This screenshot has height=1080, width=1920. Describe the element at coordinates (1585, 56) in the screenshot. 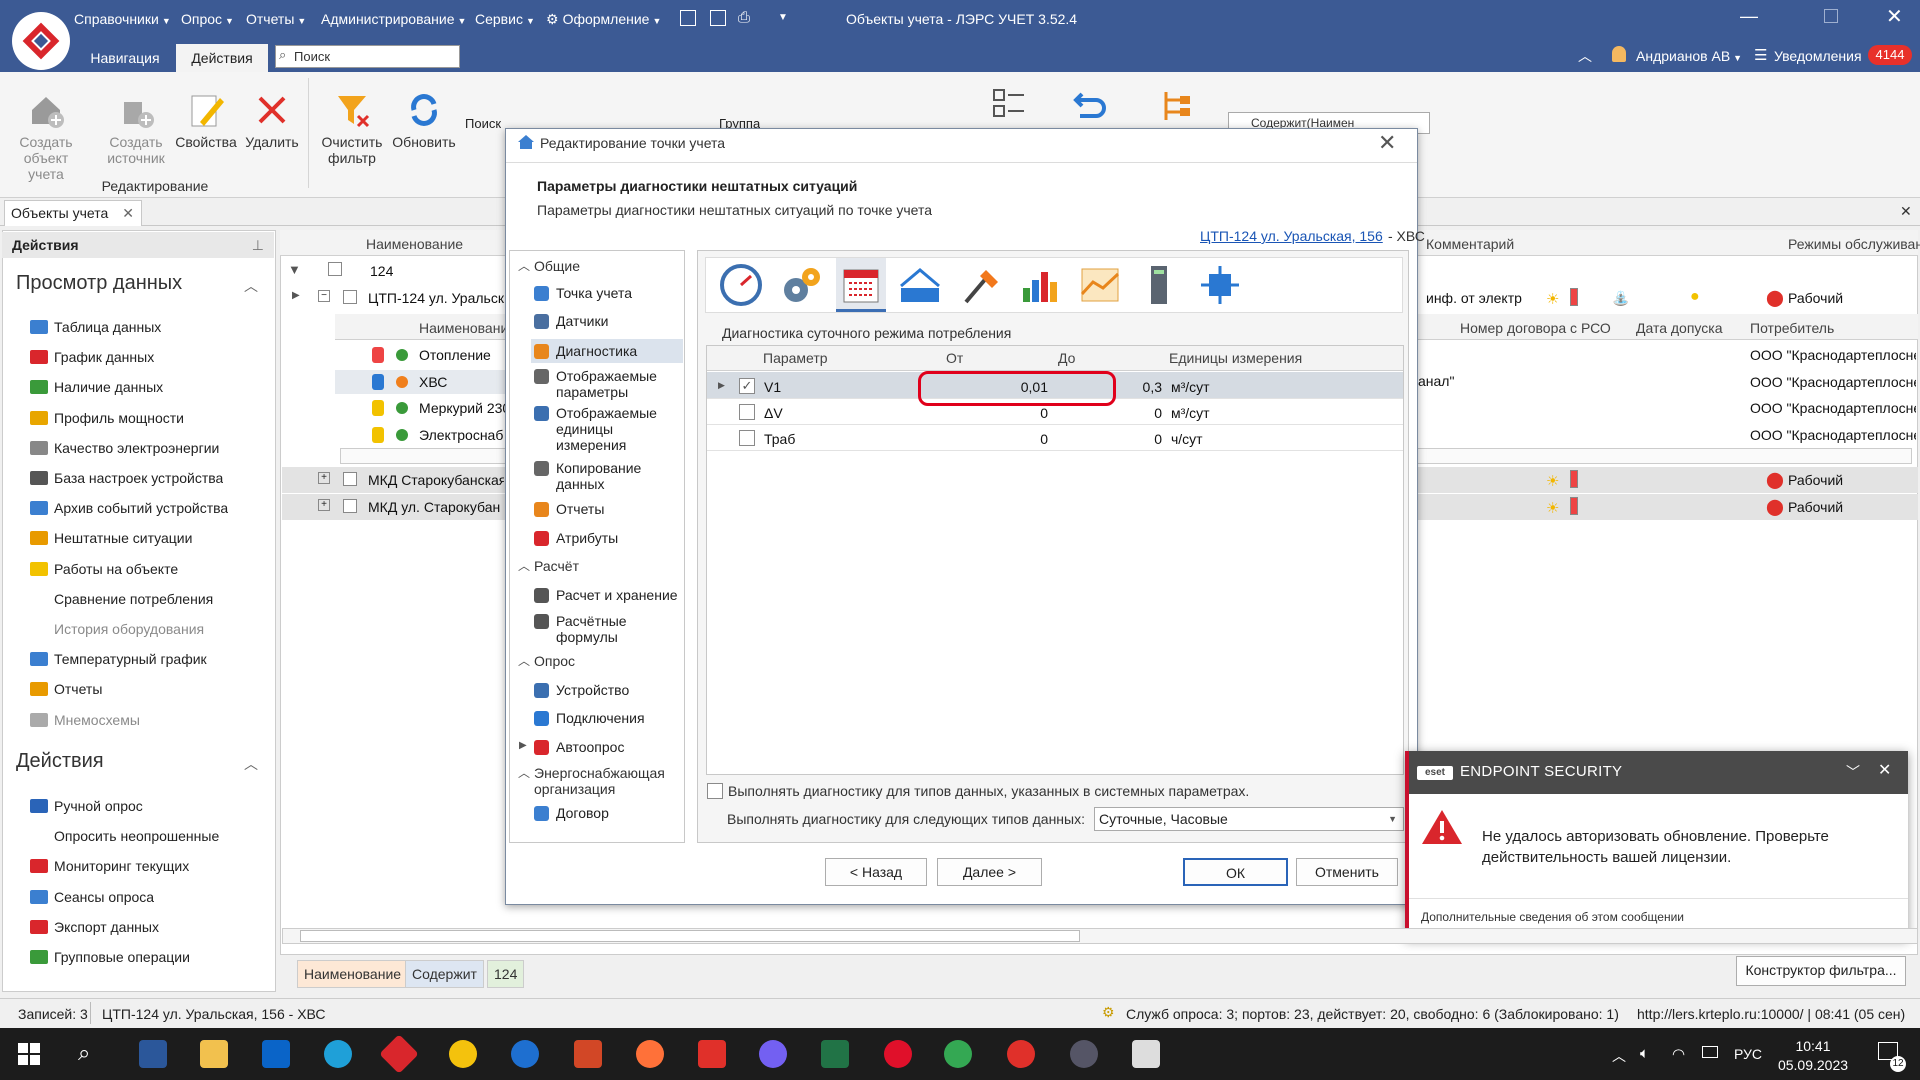

I see `collapse-ribbon-icon: ︿` at that location.